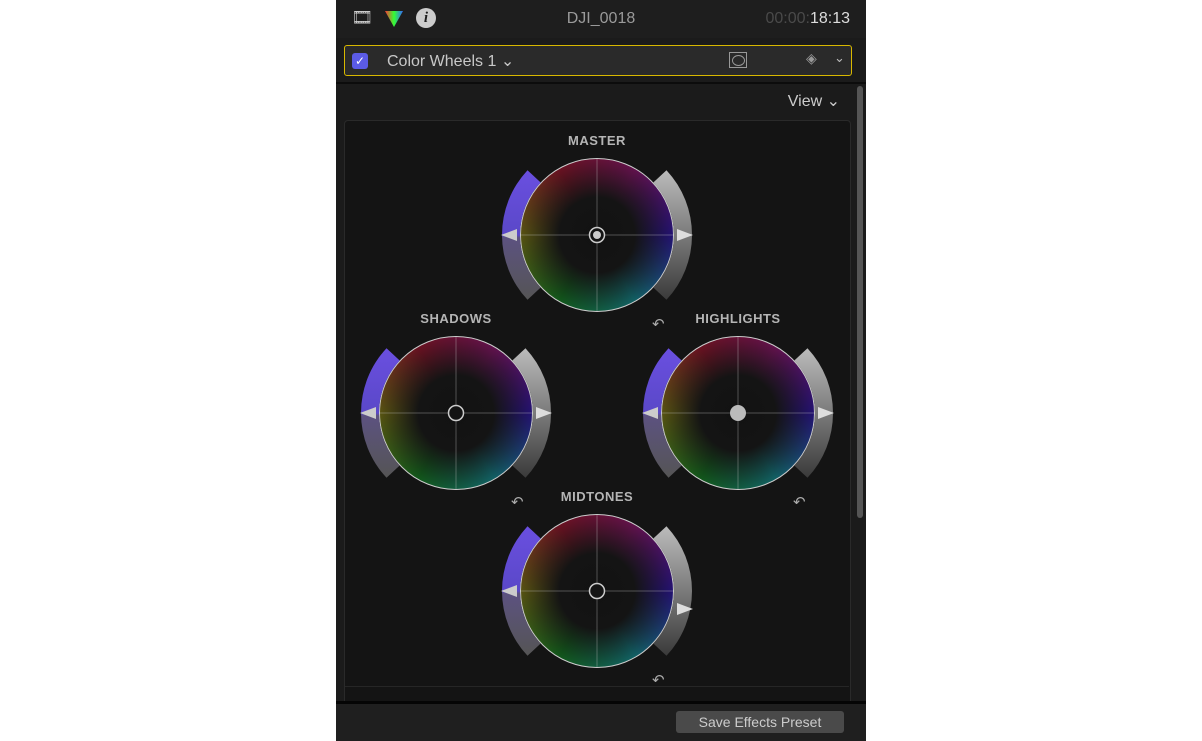 This screenshot has width=1202, height=741. What do you see at coordinates (787, 18) in the screenshot?
I see `timecode-prefix: 00:00:` at bounding box center [787, 18].